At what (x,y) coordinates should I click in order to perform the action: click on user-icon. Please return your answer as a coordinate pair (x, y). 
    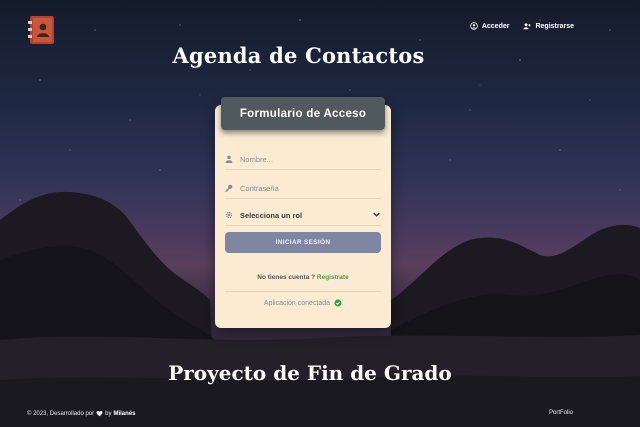
    Looking at the image, I should click on (229, 159).